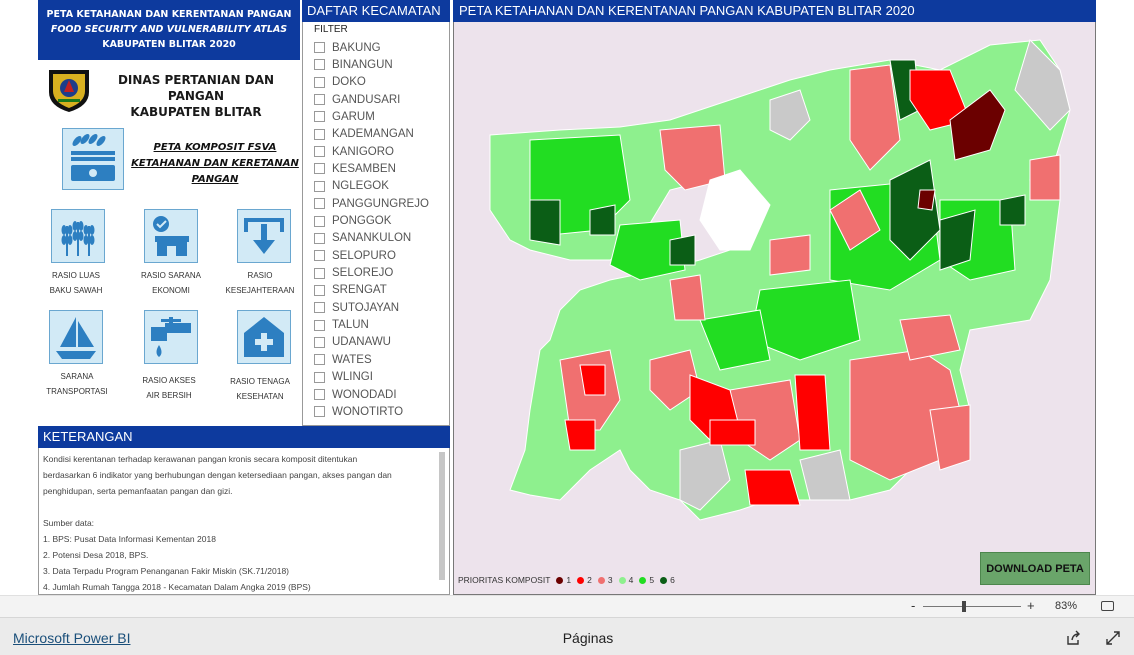 The width and height of the screenshot is (1134, 655). Describe the element at coordinates (77, 384) in the screenshot. I see `indicator-transportasi: SARANA TRANSPORTASI` at that location.